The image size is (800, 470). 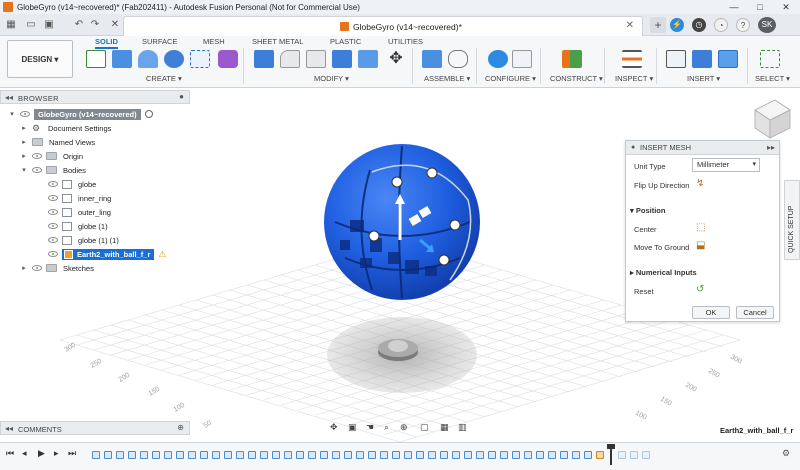 I want to click on account-avatar: SK, so click(x=767, y=25).